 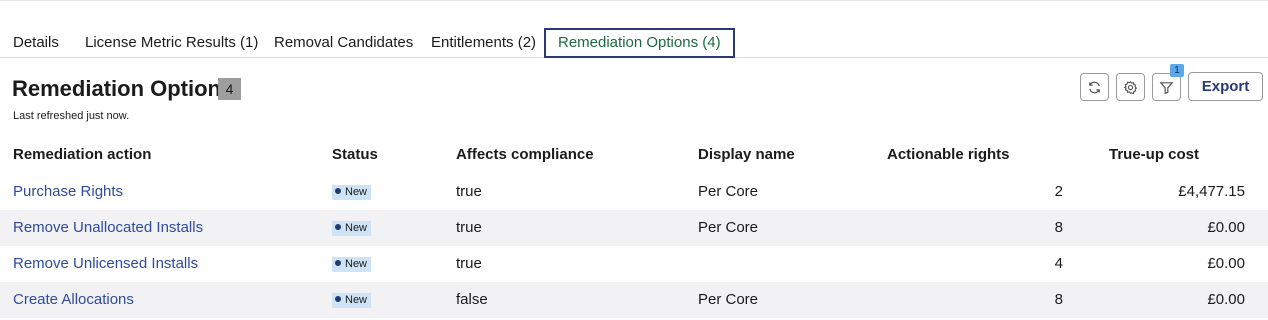 What do you see at coordinates (71, 116) in the screenshot?
I see `last-refreshed-text: Last refreshed just now.` at bounding box center [71, 116].